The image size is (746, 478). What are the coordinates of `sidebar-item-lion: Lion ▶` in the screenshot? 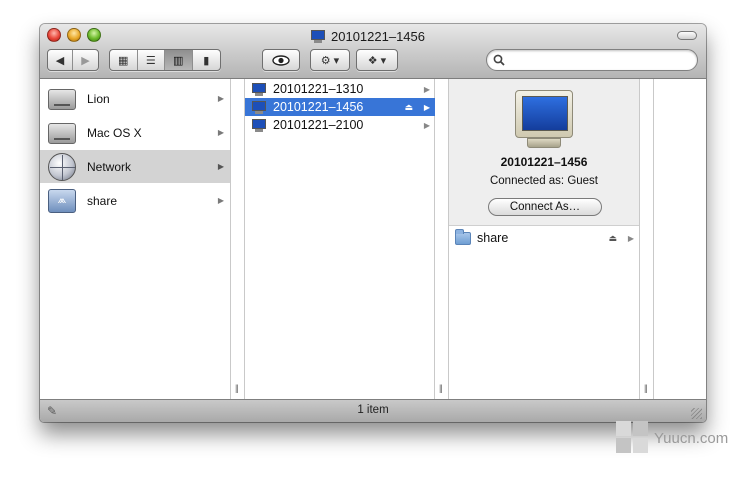 It's located at (135, 98).